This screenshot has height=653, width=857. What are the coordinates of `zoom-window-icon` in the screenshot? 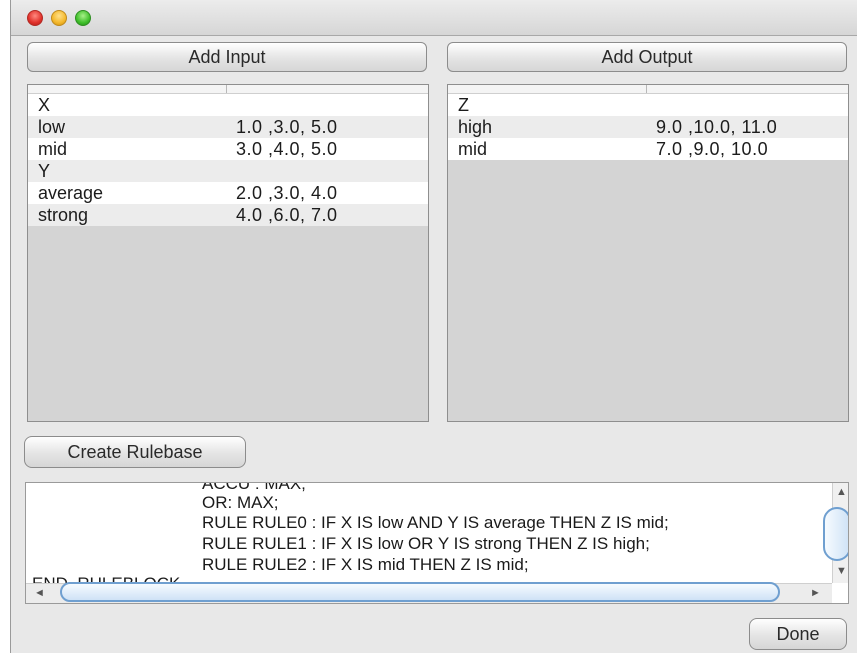 It's located at (83, 18).